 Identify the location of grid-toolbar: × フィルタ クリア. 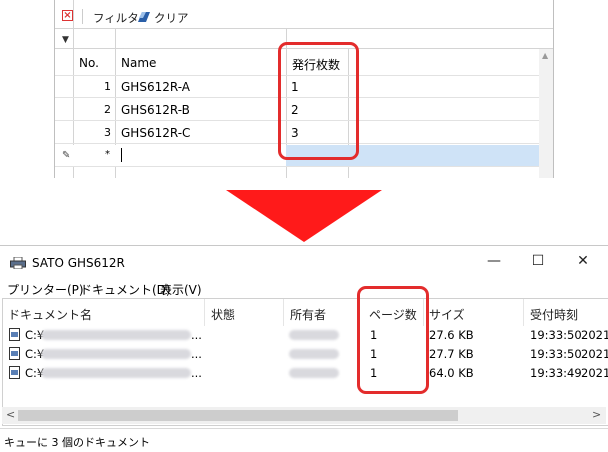
(304, 16).